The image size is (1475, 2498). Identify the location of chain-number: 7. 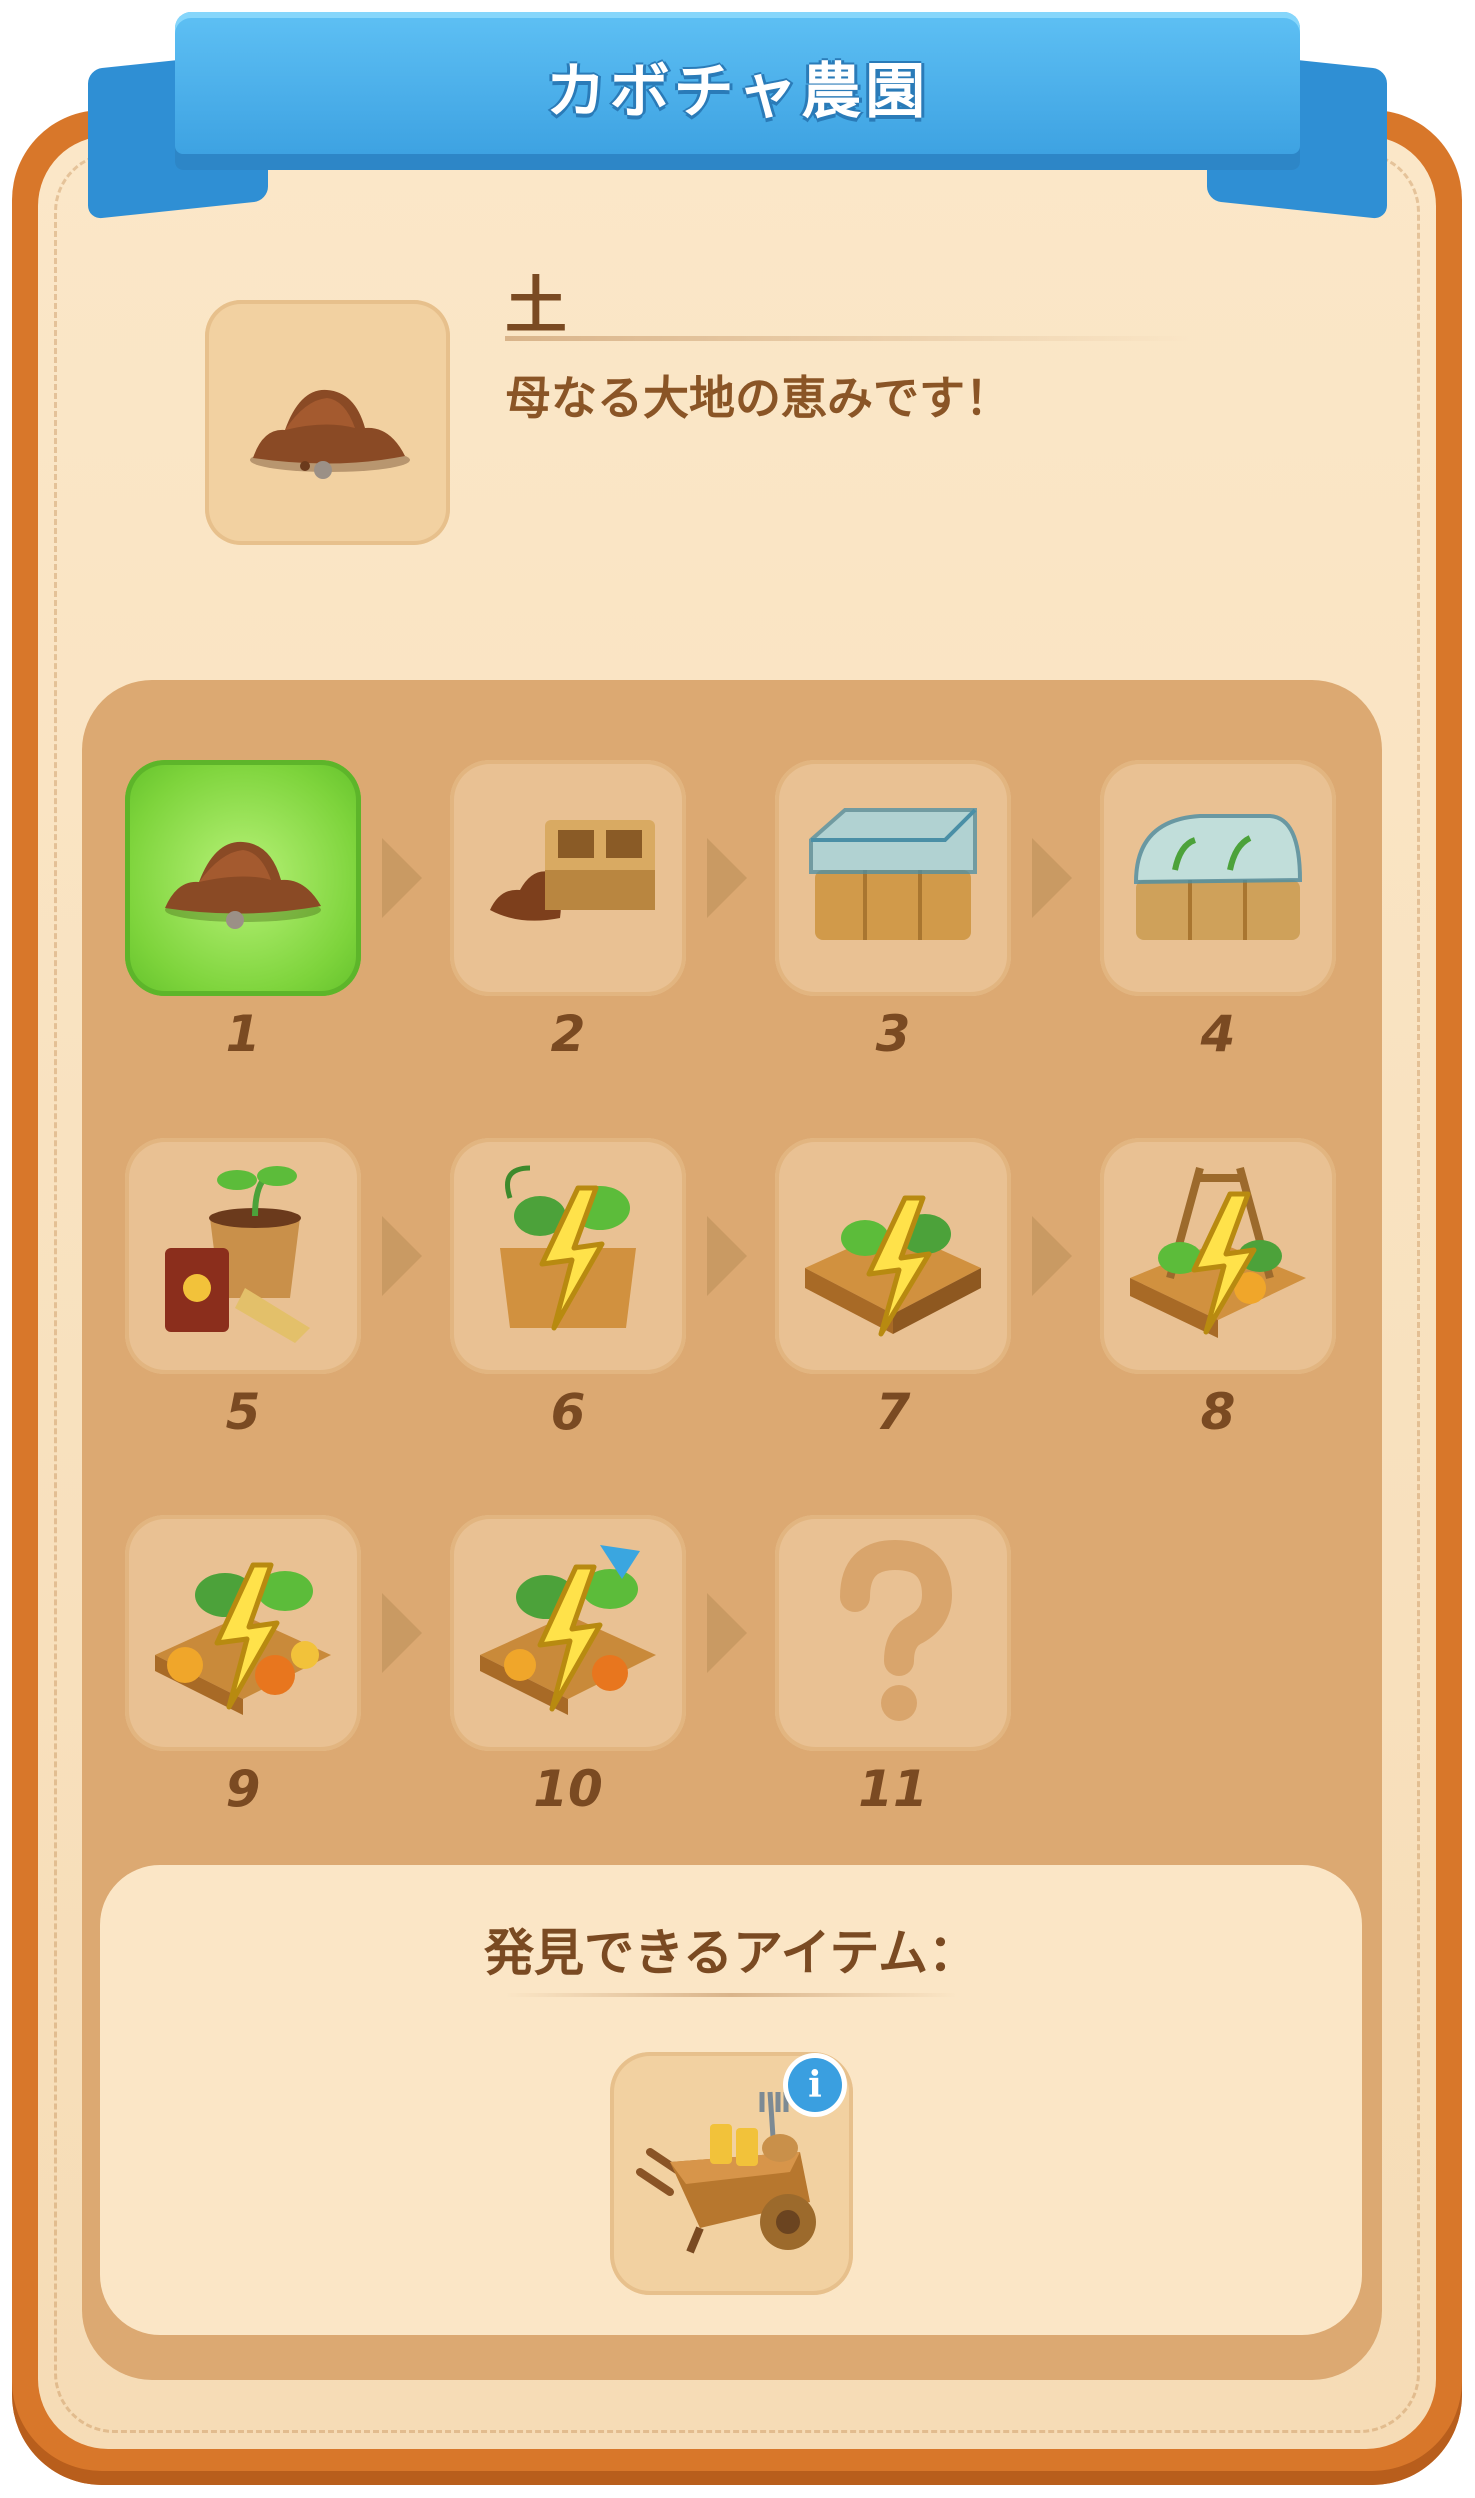
(893, 1412).